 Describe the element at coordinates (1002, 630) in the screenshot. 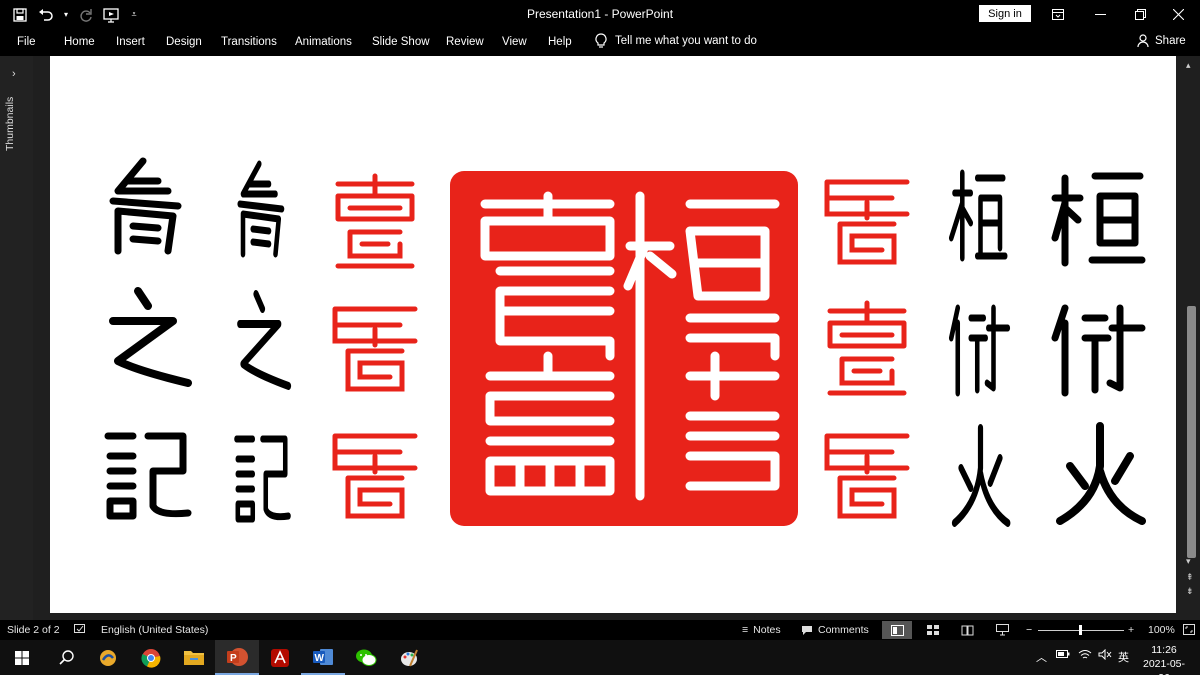

I see `slide-show-view-button` at that location.